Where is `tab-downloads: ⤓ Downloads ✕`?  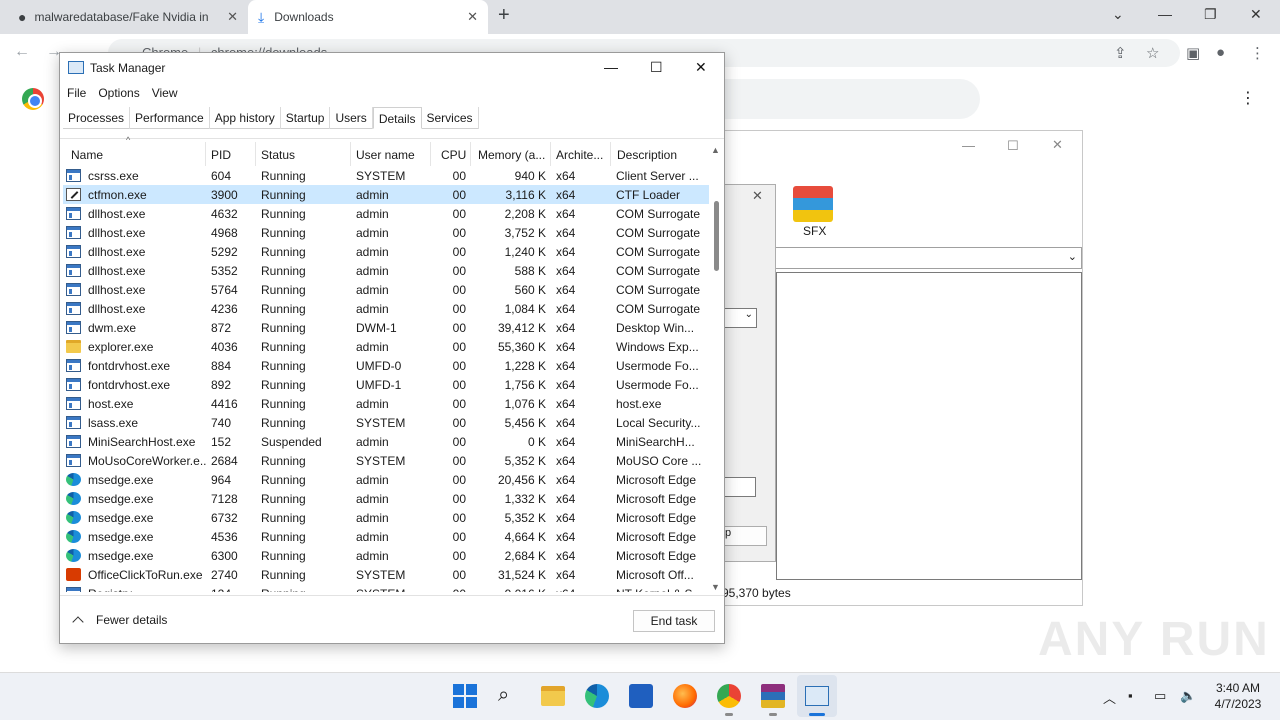 tab-downloads: ⤓ Downloads ✕ is located at coordinates (368, 17).